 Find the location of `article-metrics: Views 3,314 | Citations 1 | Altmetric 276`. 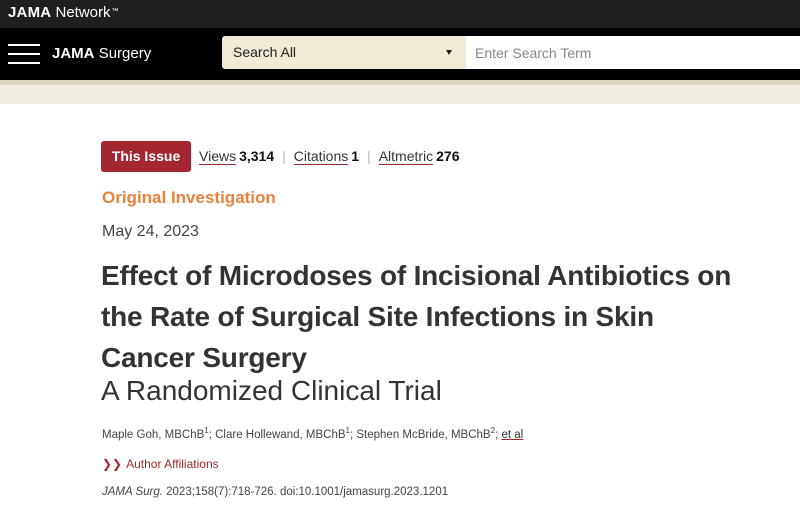

article-metrics: Views 3,314 | Citations 1 | Altmetric 276 is located at coordinates (329, 156).